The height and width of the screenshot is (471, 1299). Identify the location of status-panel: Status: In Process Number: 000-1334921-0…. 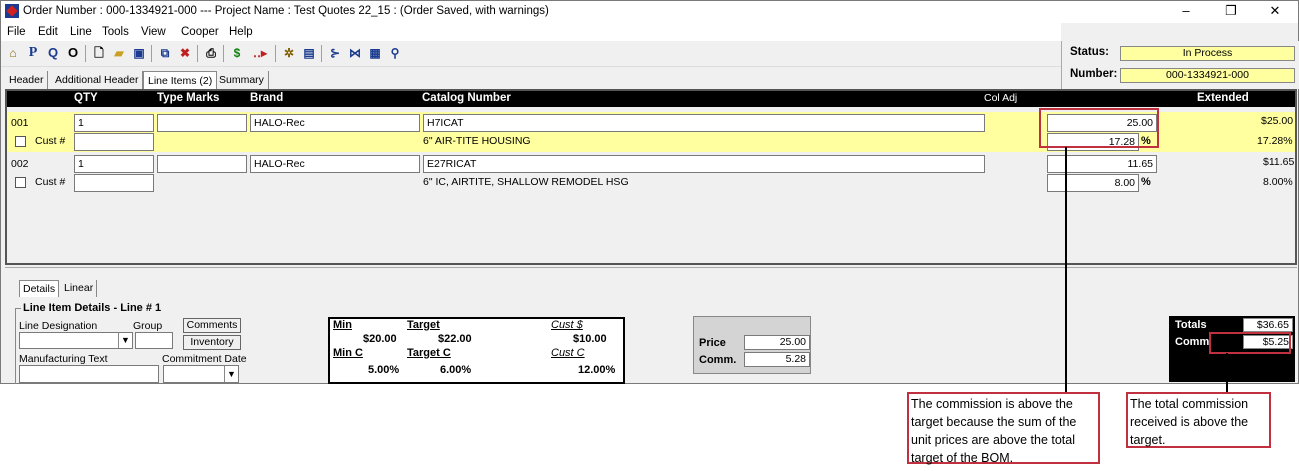
(1180, 65).